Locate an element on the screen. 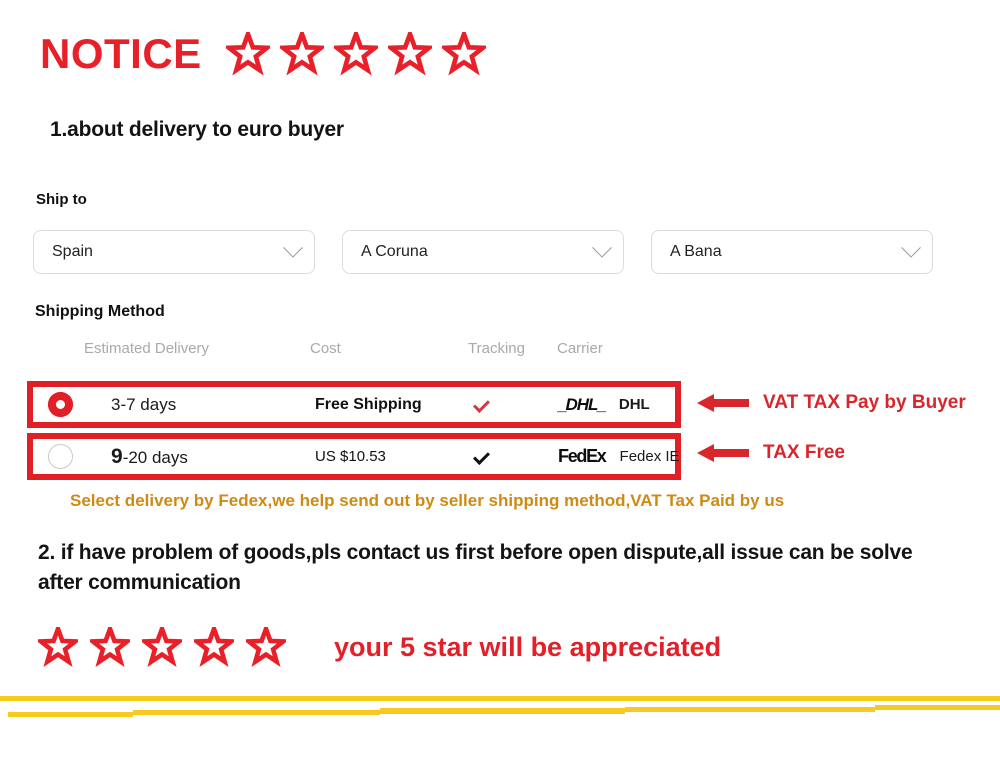 The height and width of the screenshot is (770, 1000). cell-carrier: FedEx Fedex IE is located at coordinates (619, 456).